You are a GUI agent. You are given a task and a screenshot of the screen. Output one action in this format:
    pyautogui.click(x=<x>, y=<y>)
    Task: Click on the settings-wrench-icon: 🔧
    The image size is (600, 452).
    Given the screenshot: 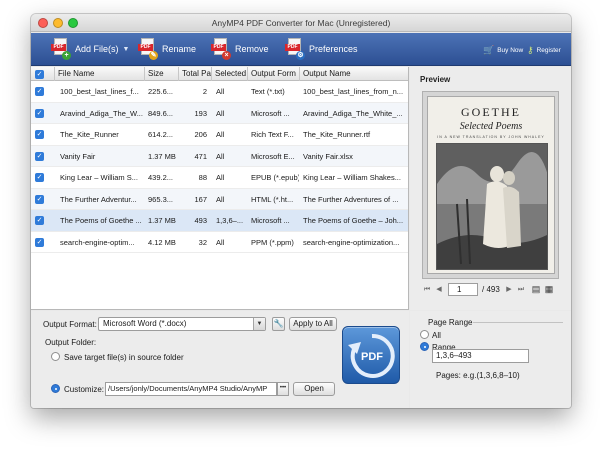 What is the action you would take?
    pyautogui.click(x=278, y=324)
    